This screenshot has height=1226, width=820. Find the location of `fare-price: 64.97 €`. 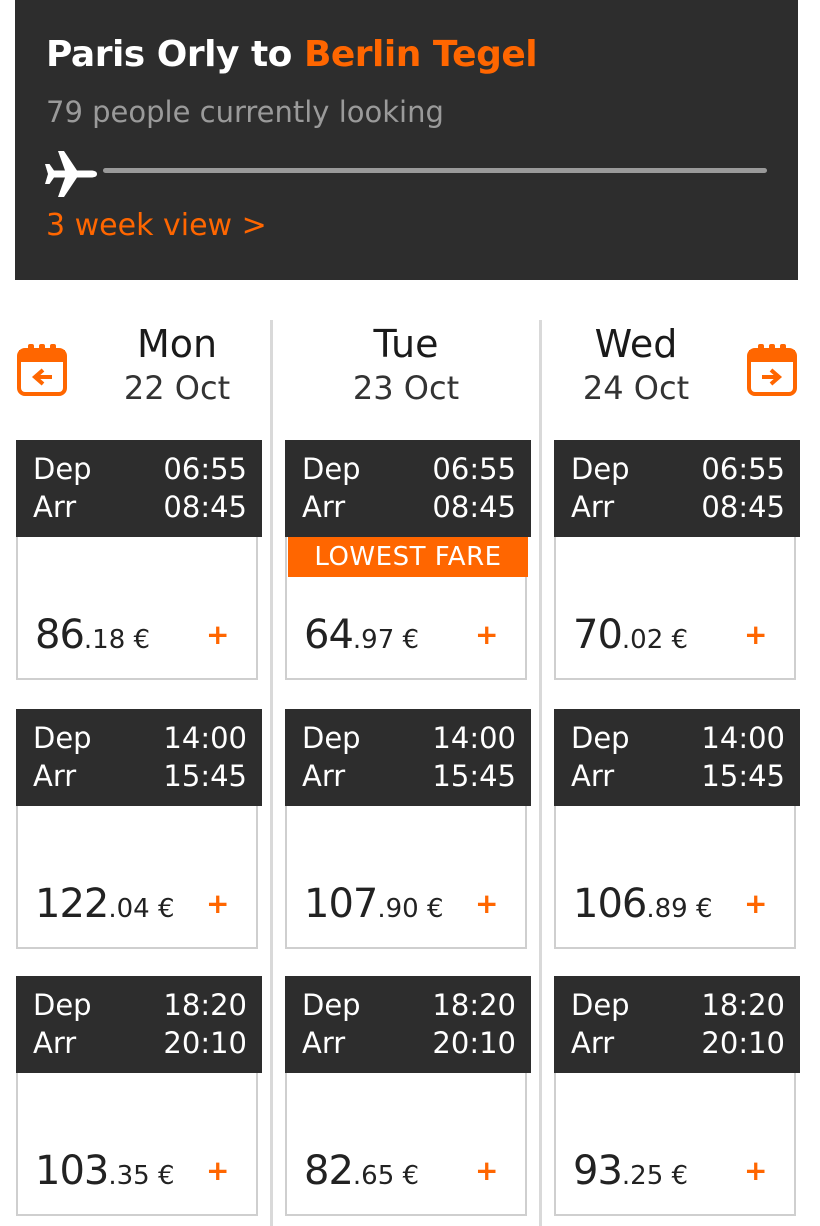

fare-price: 64.97 € is located at coordinates (361, 635).